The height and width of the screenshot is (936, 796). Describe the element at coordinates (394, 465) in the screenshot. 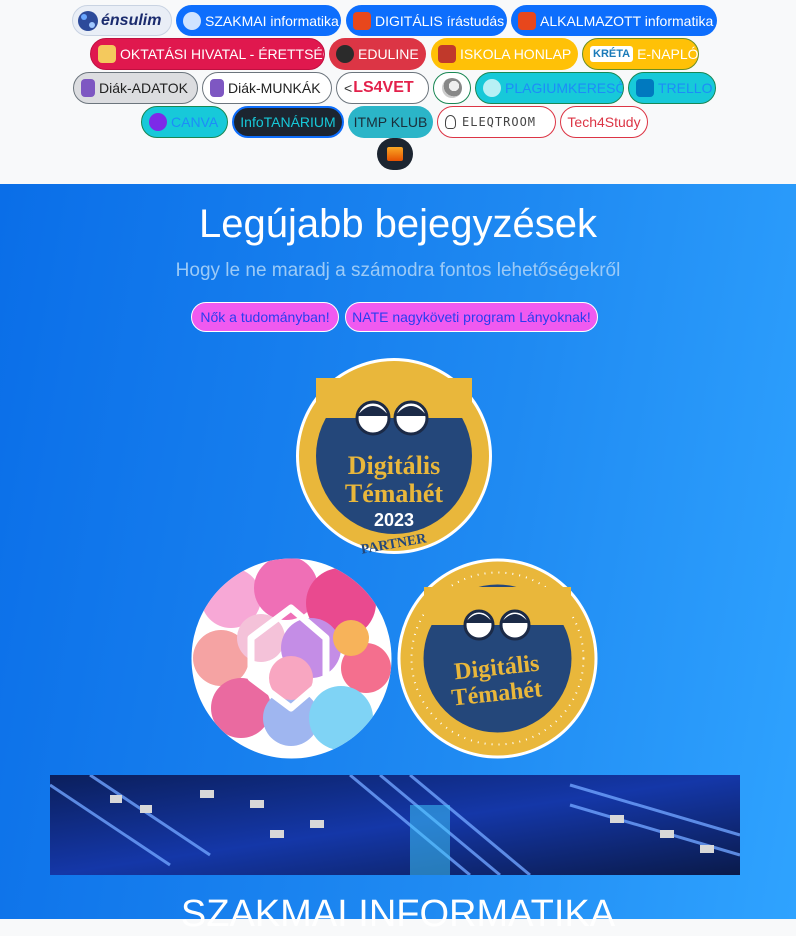

I see `badge-line1: Digitális` at that location.